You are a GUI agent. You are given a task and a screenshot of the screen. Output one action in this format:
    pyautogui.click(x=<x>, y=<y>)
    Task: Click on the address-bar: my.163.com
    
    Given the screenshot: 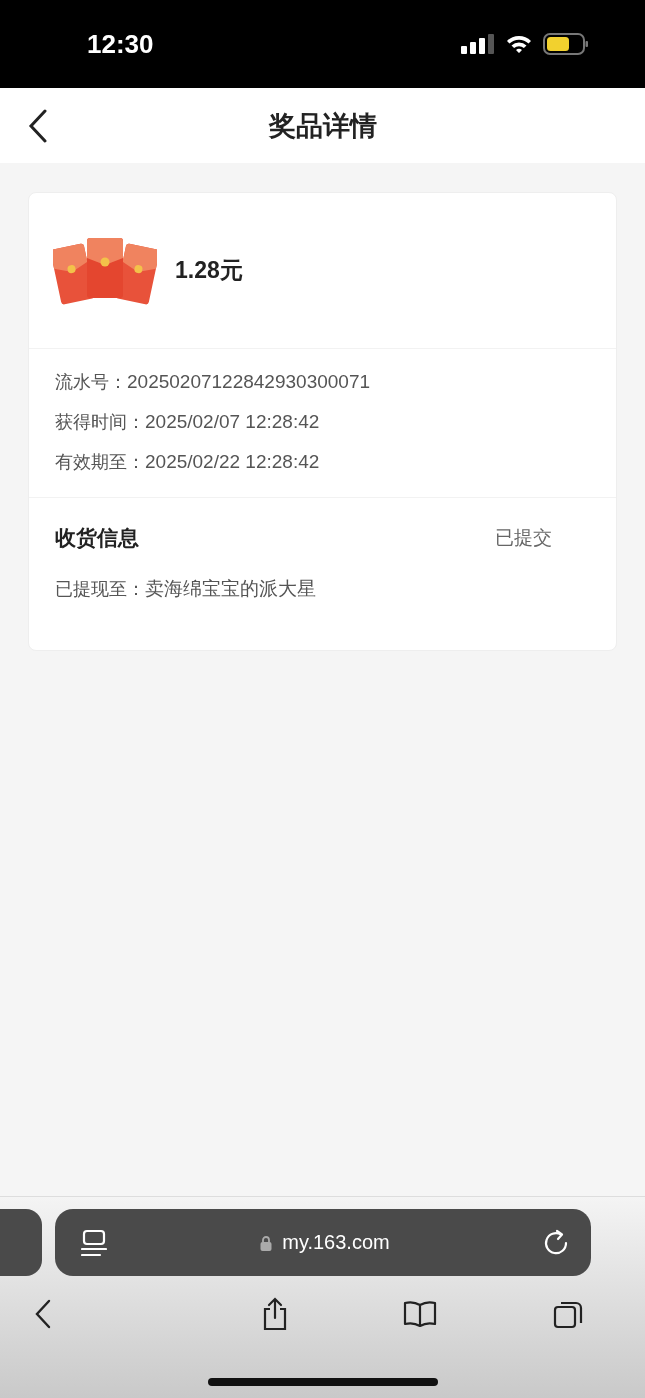 What is the action you would take?
    pyautogui.click(x=323, y=1242)
    